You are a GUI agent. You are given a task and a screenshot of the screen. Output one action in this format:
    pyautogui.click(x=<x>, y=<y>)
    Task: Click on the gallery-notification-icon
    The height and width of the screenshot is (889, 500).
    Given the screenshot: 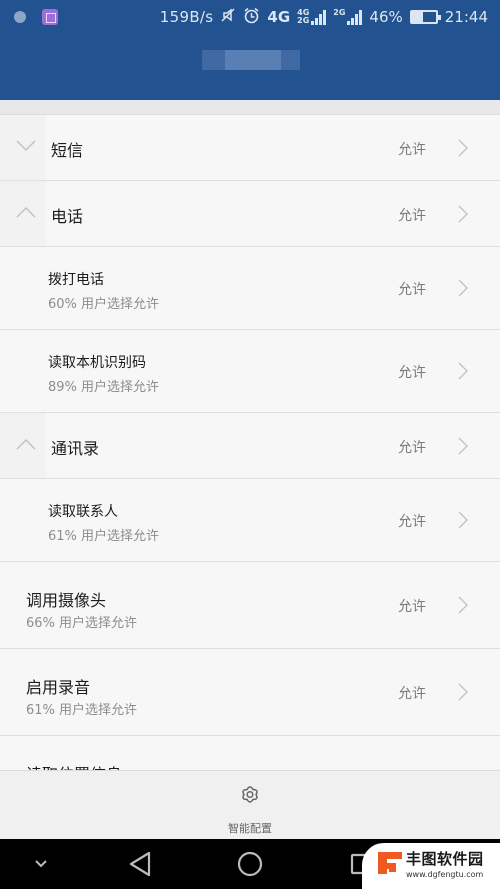 What is the action you would take?
    pyautogui.click(x=50, y=17)
    